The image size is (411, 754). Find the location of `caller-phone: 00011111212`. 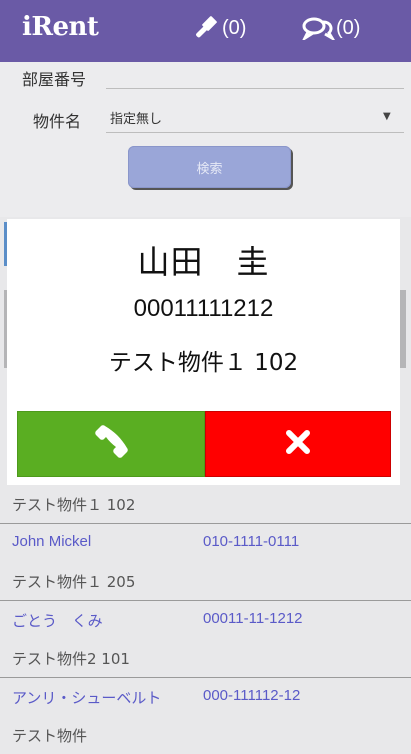

caller-phone: 00011111212 is located at coordinates (203, 308).